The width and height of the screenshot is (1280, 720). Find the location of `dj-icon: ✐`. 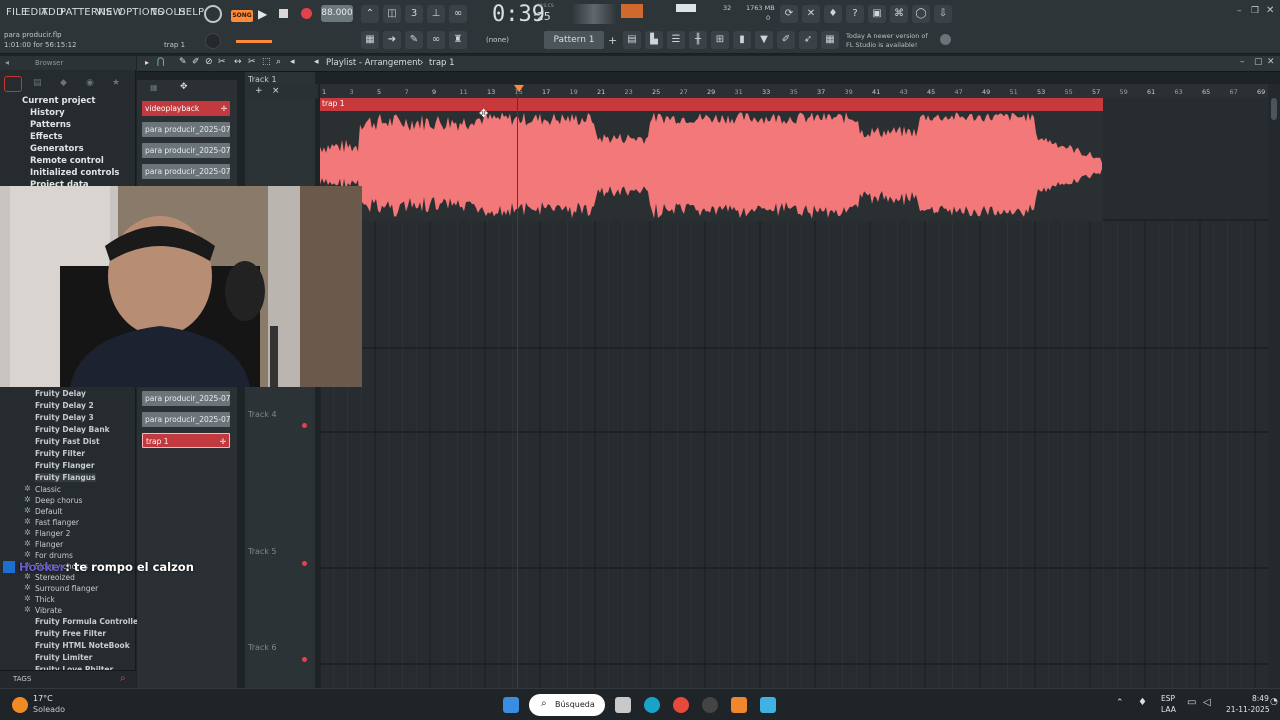

dj-icon: ✐ is located at coordinates (786, 40).